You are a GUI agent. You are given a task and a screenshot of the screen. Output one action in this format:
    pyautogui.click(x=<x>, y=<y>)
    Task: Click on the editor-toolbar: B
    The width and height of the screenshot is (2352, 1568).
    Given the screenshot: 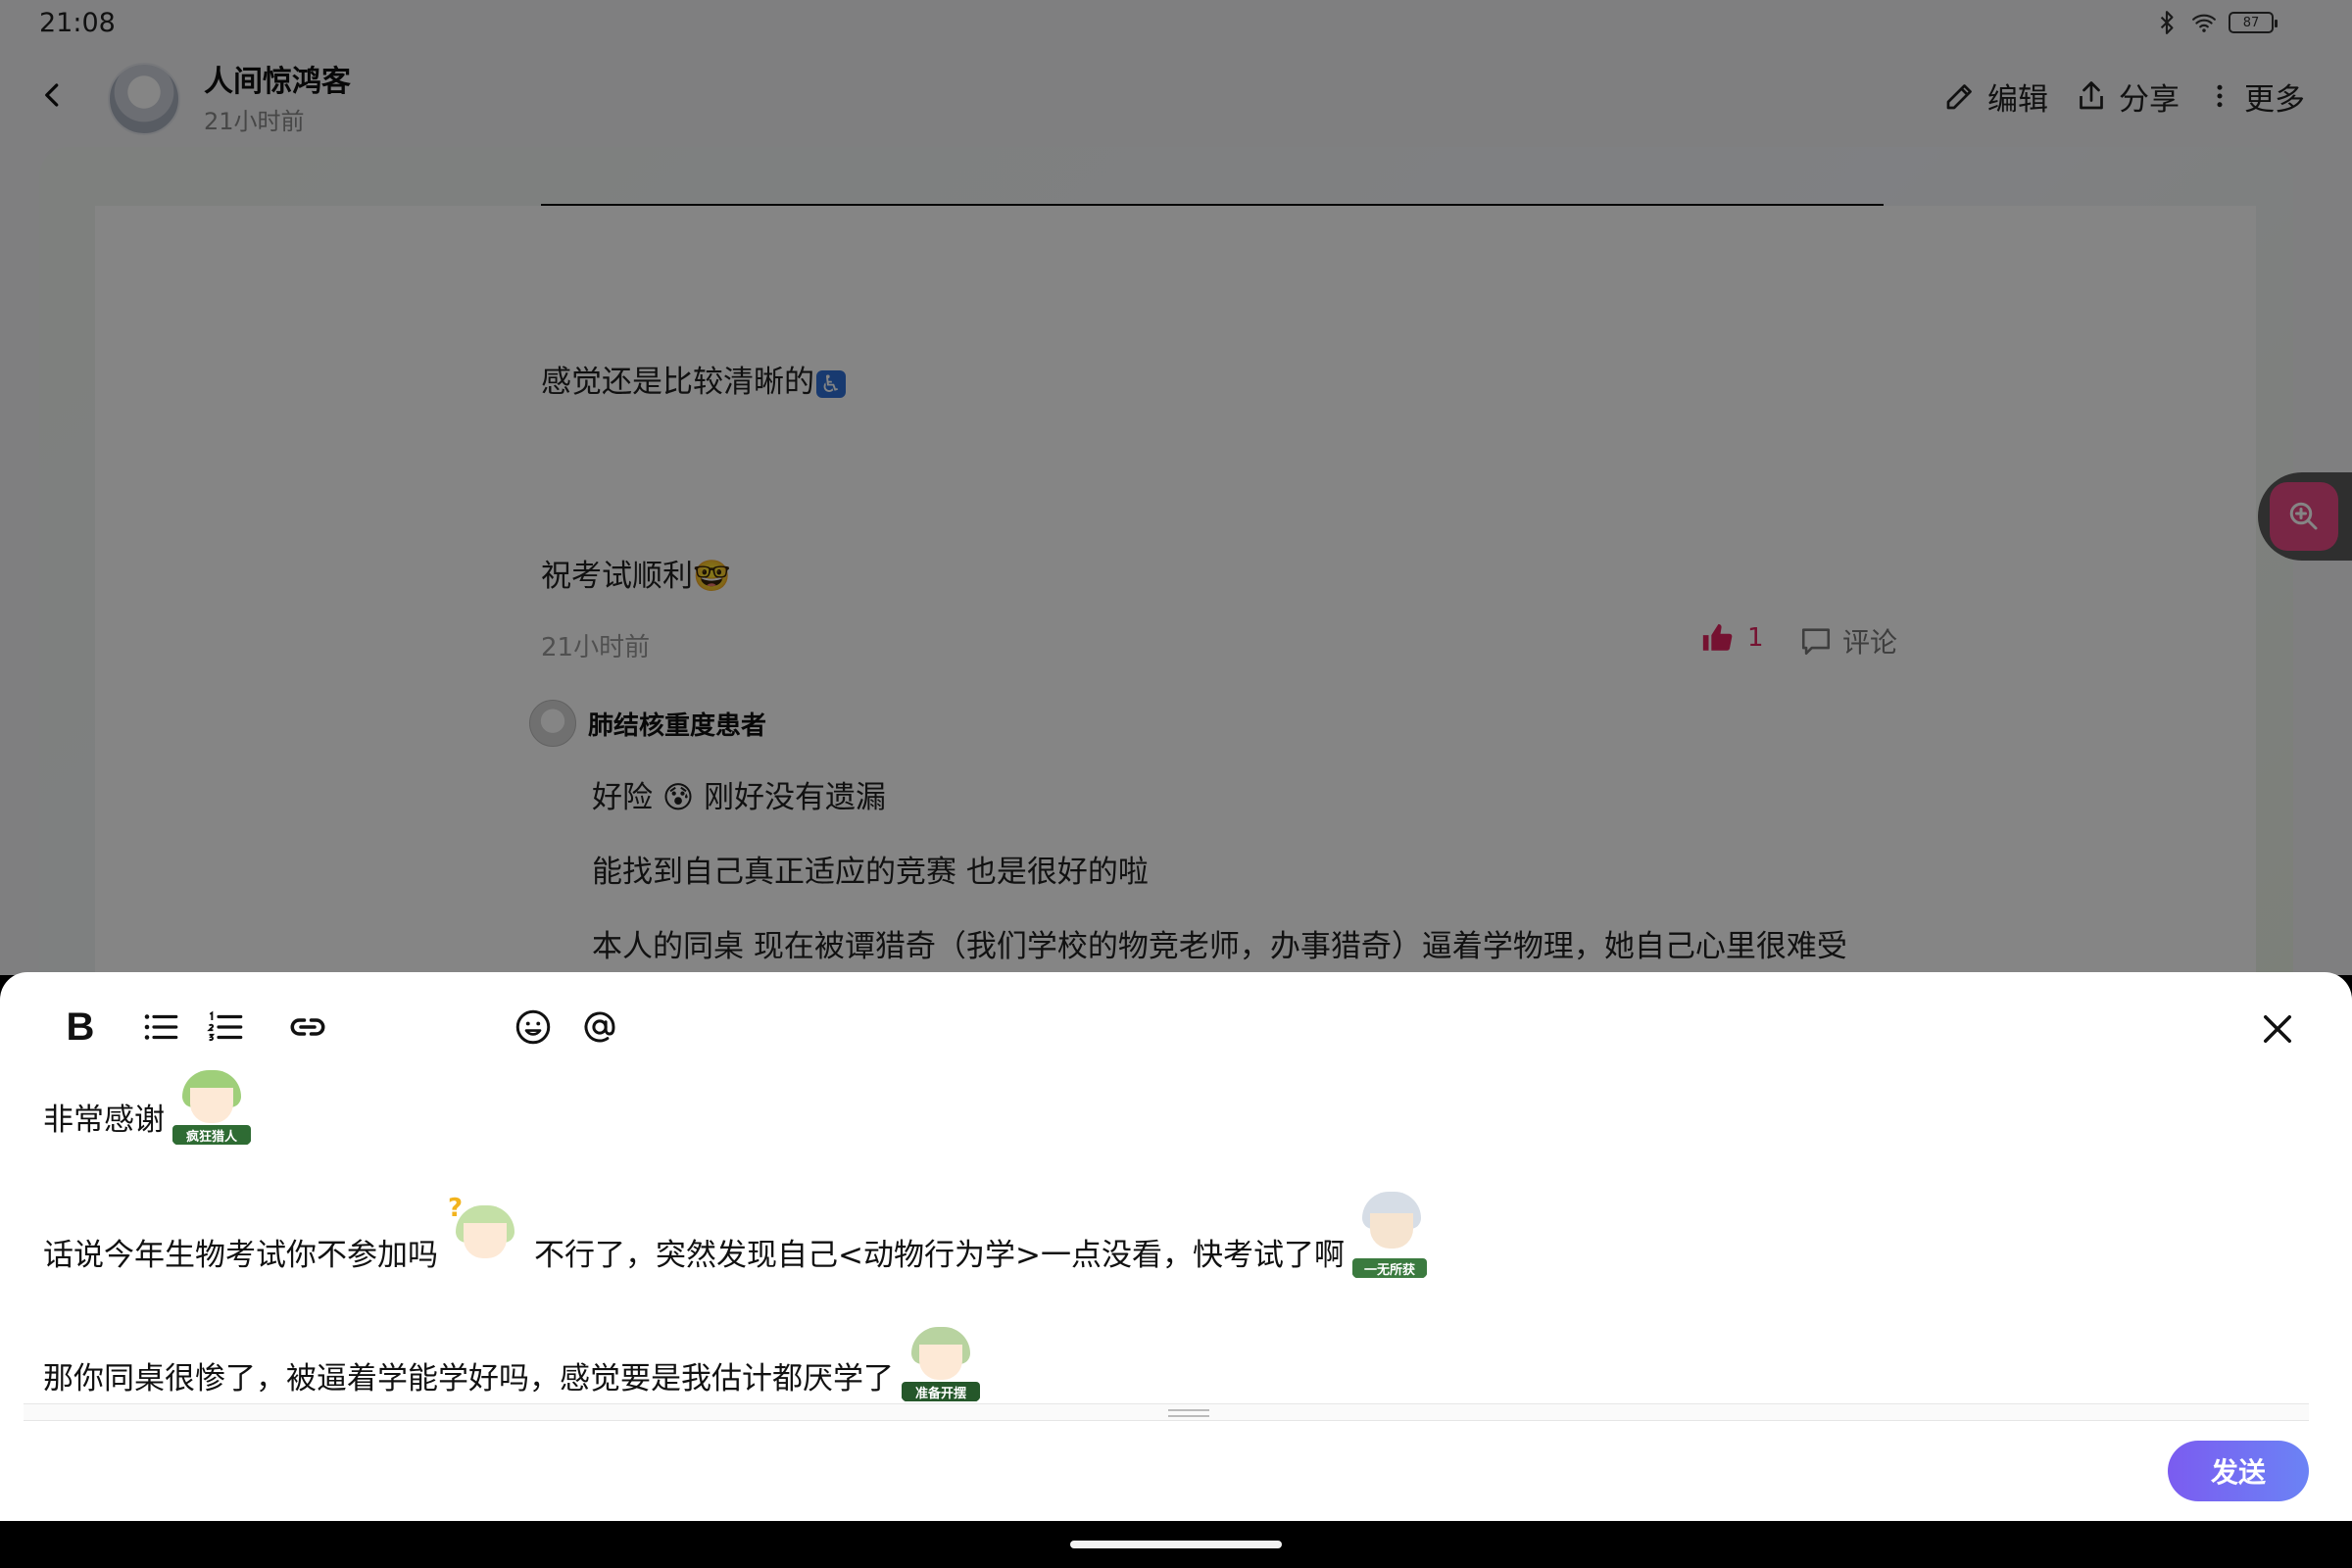 What is the action you would take?
    pyautogui.click(x=1176, y=1027)
    